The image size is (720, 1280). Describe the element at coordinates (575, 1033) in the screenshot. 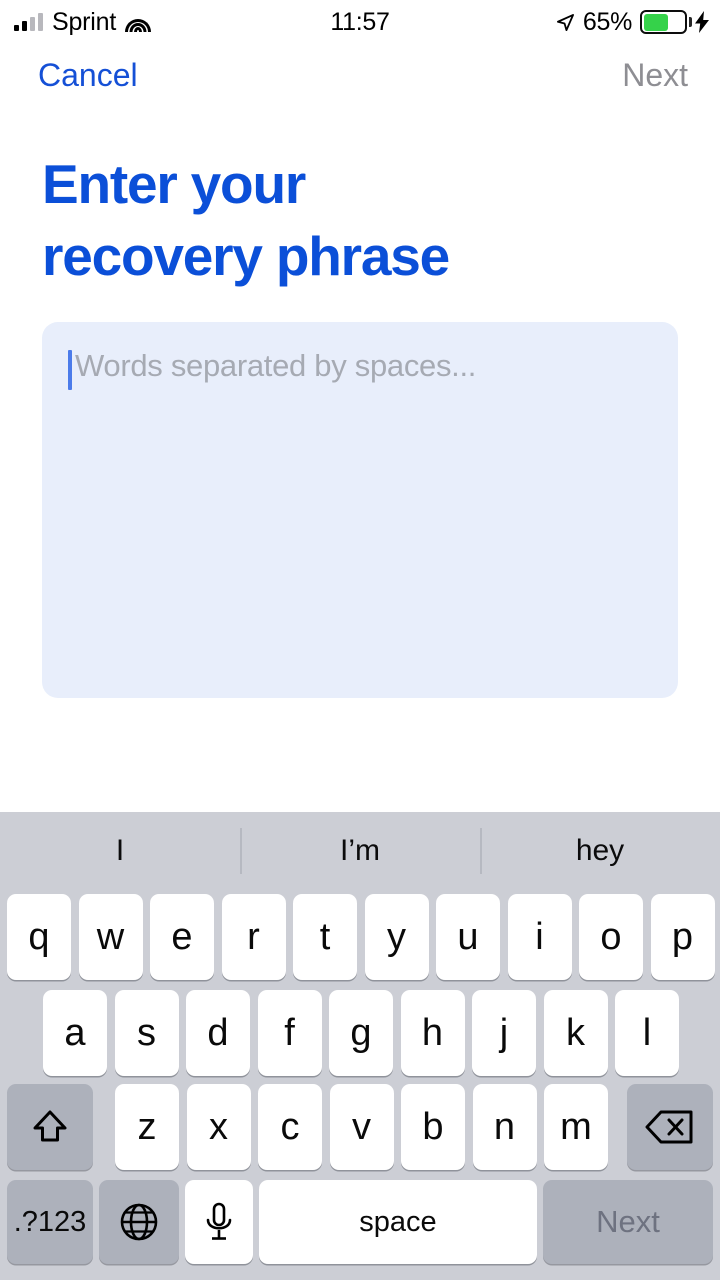

I see `key-k: k` at that location.